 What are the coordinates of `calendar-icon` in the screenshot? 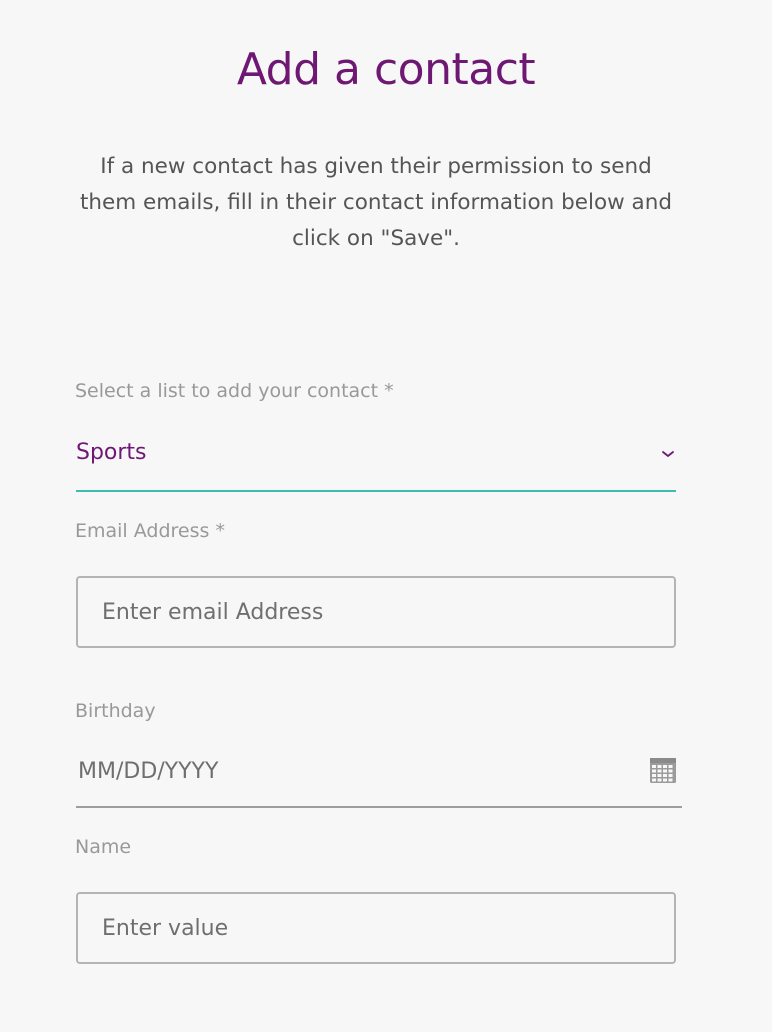 It's located at (663, 770).